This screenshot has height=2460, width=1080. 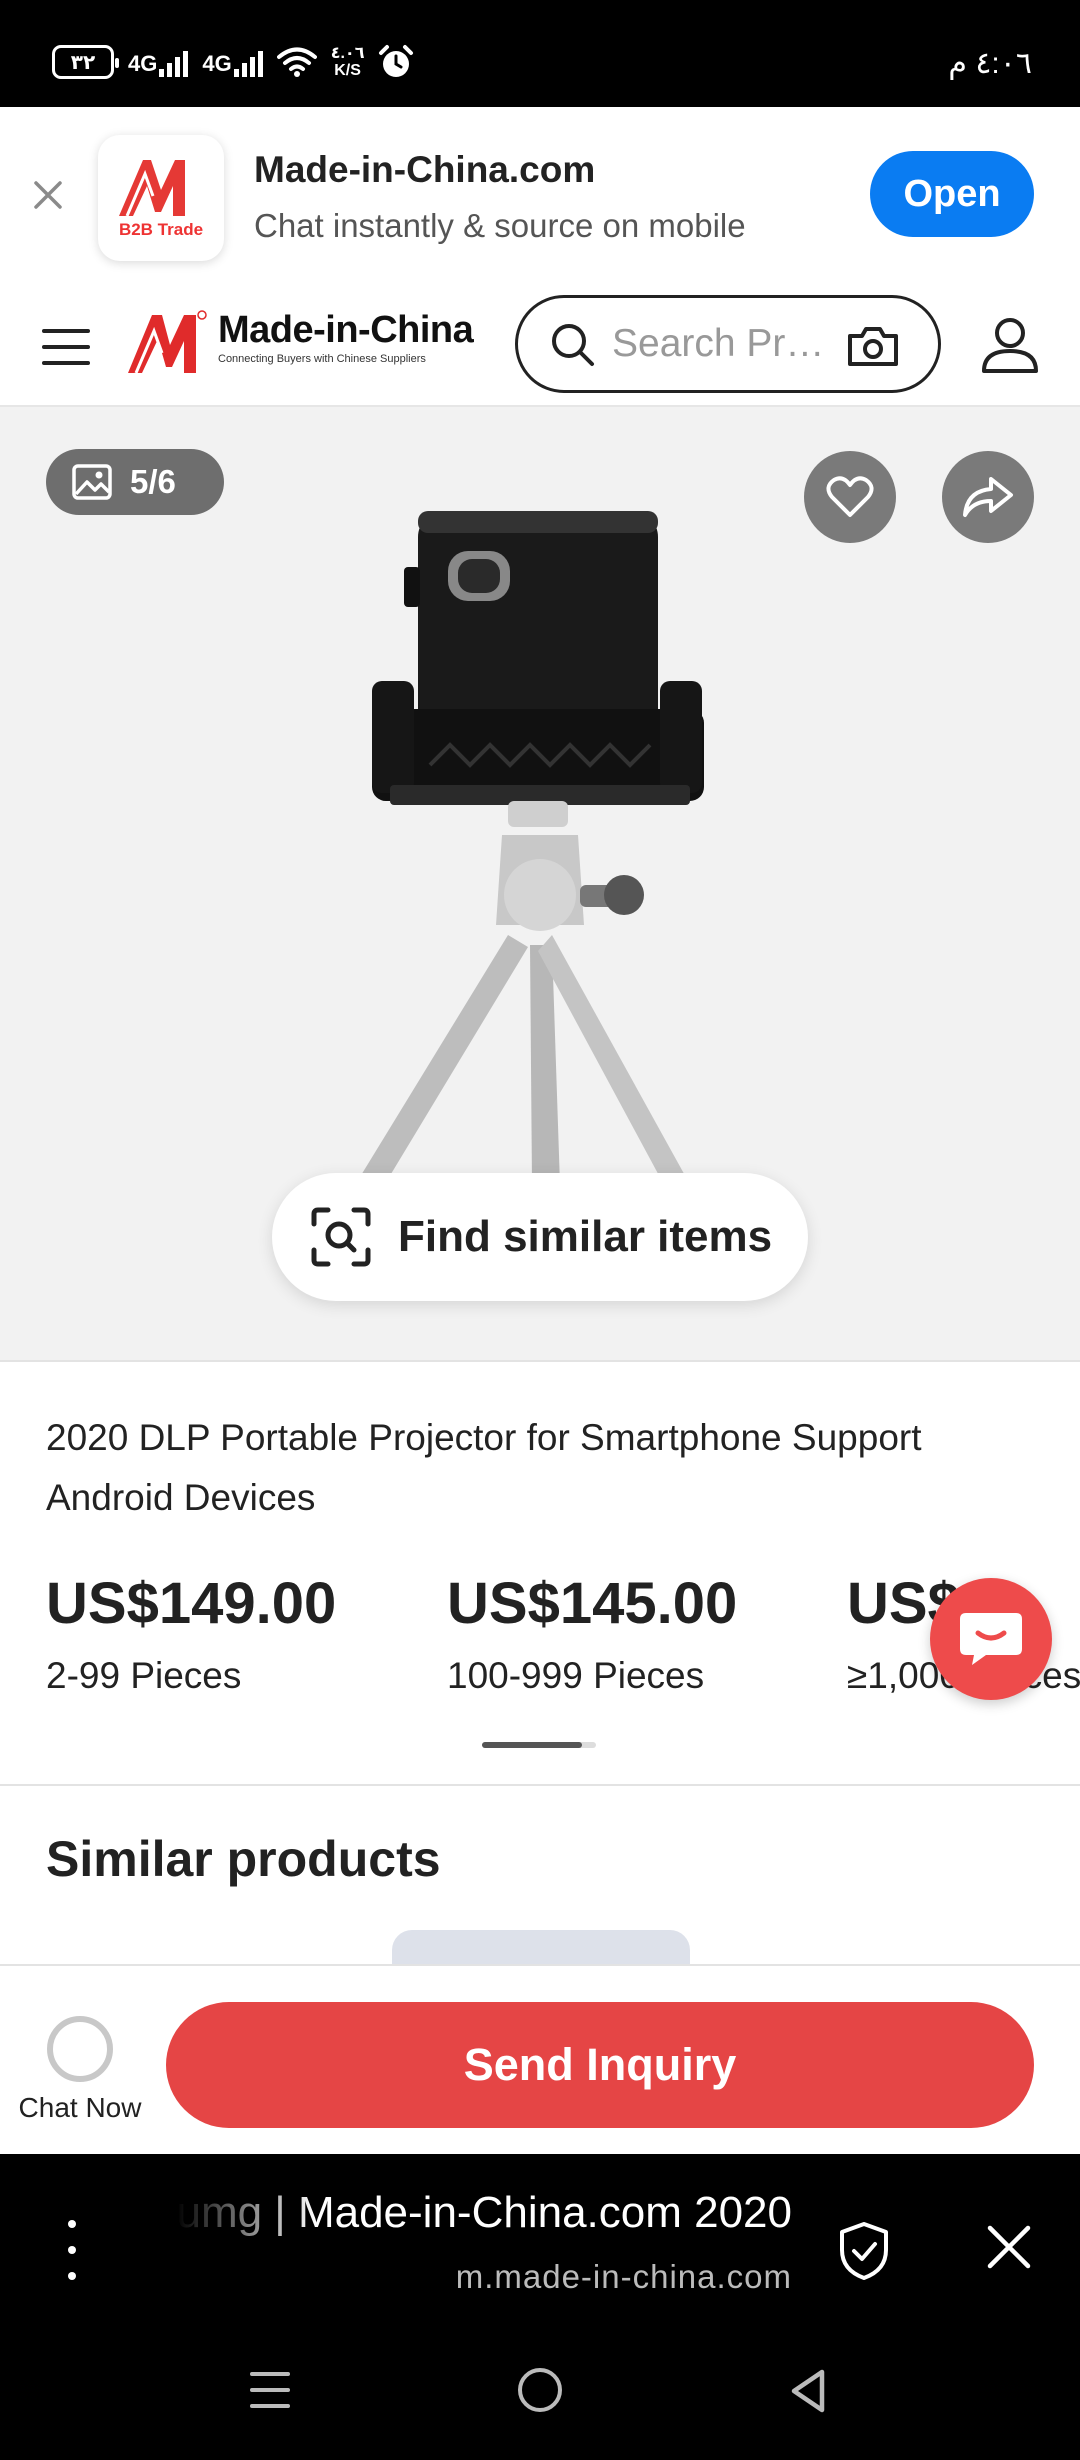 What do you see at coordinates (573, 345) in the screenshot?
I see `search-icon` at bounding box center [573, 345].